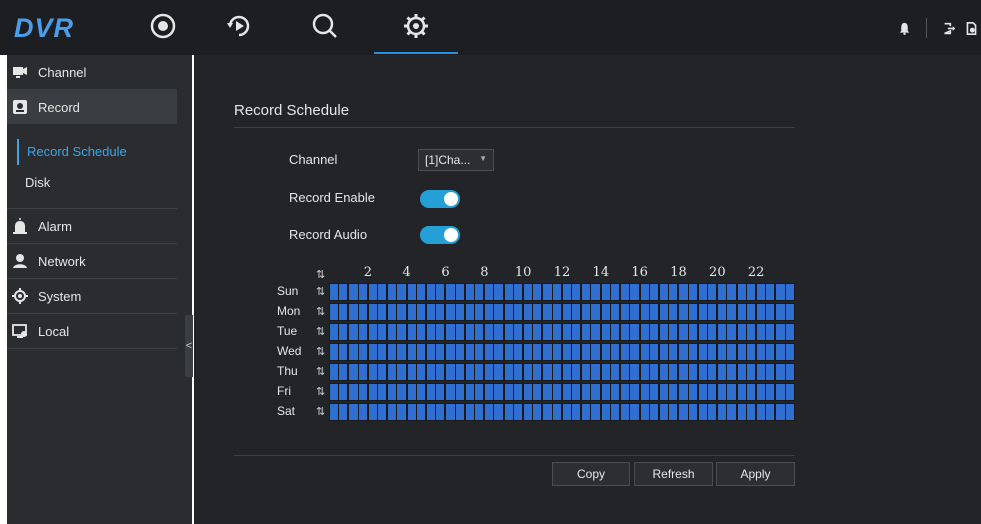 This screenshot has width=981, height=524. I want to click on sidebar-item-local: Local, so click(92, 331).